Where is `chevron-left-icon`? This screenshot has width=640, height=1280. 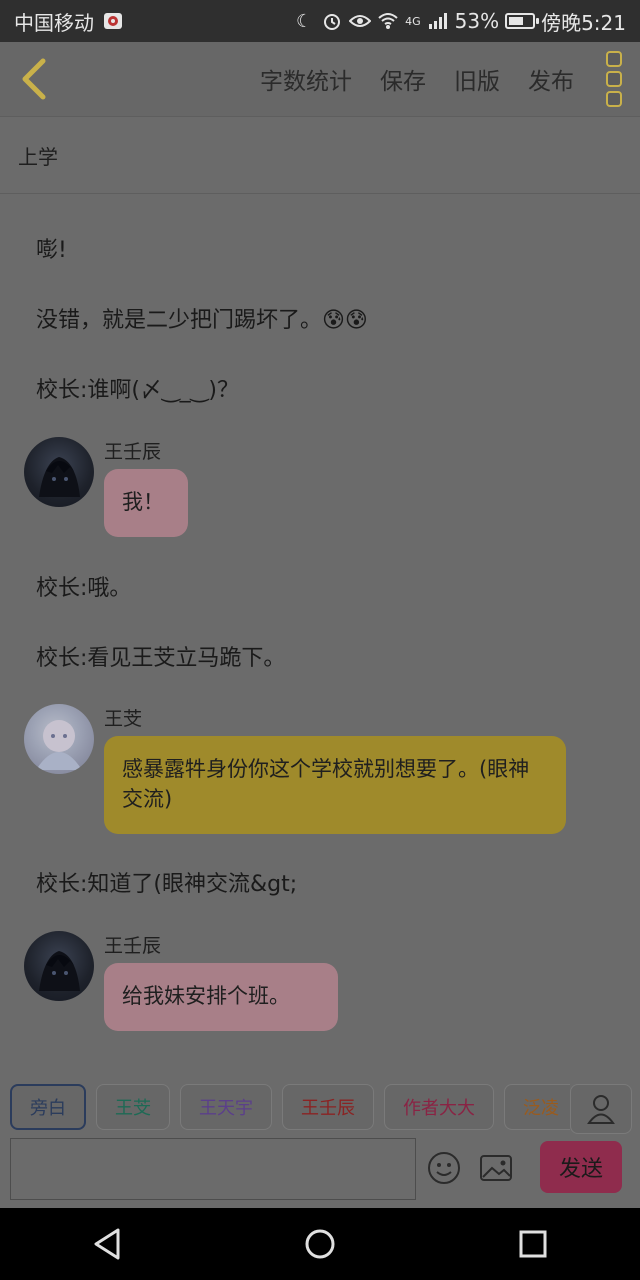
chevron-left-icon is located at coordinates (34, 79).